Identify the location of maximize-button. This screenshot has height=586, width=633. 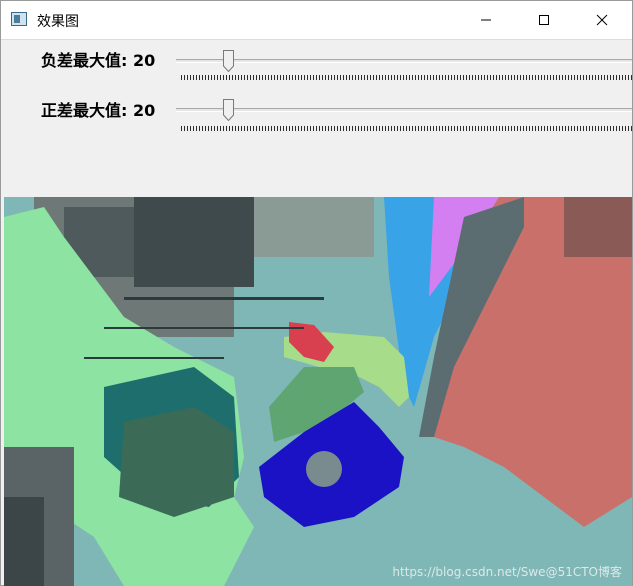
(544, 20).